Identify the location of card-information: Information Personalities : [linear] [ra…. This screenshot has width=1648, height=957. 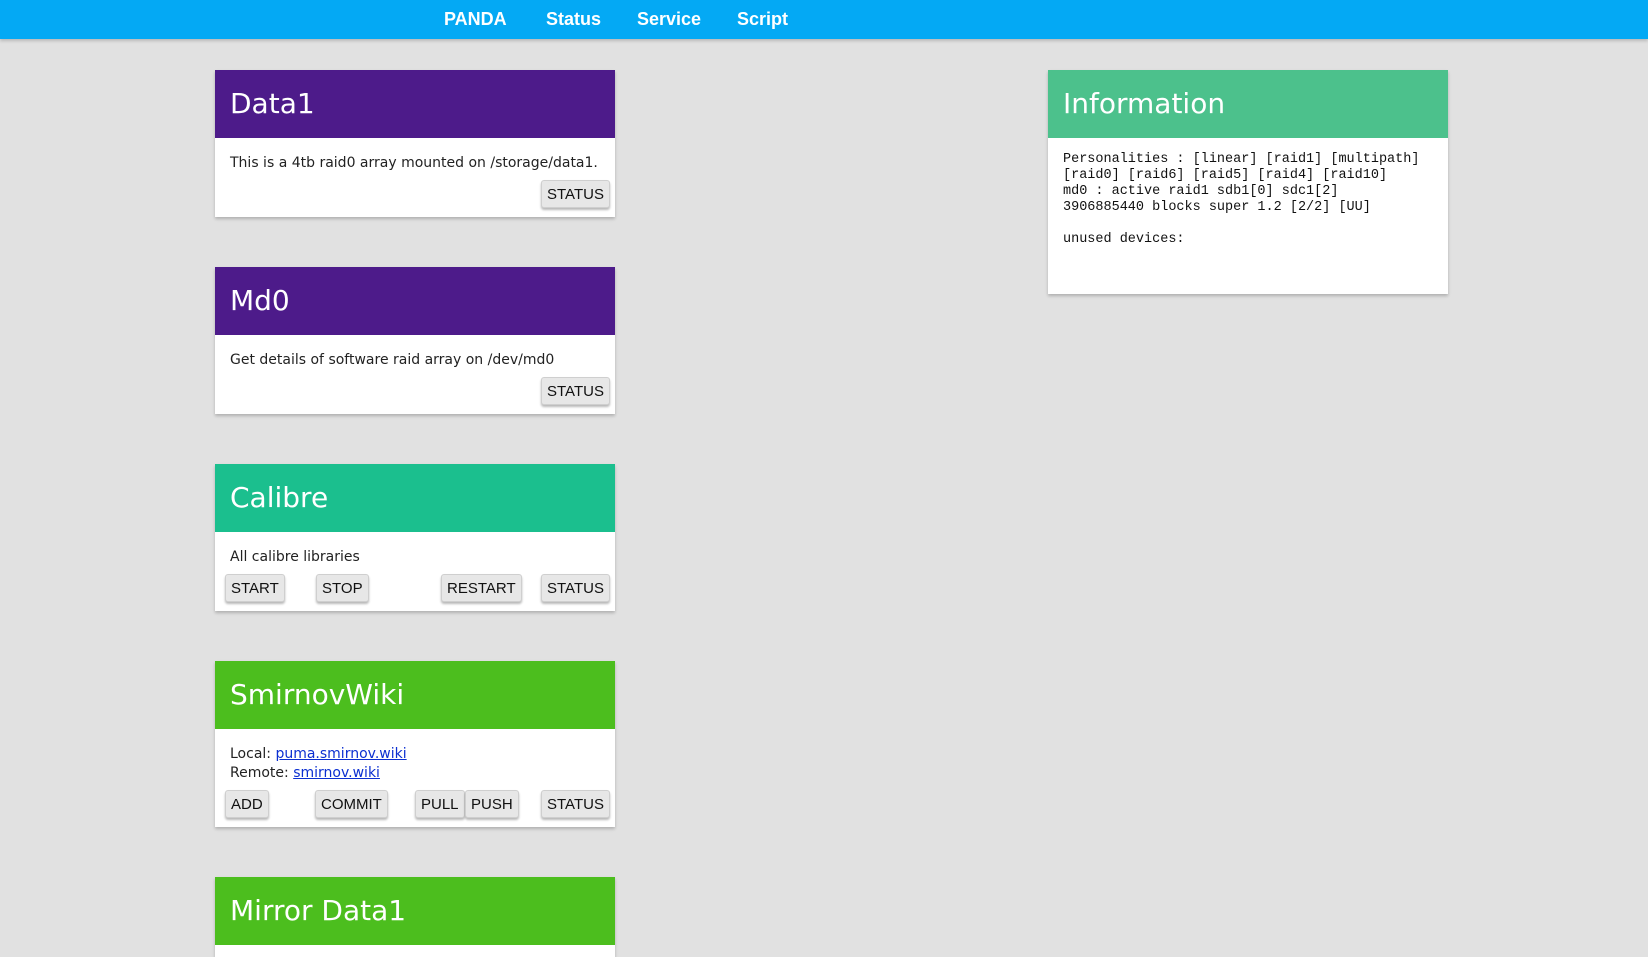
(1248, 182).